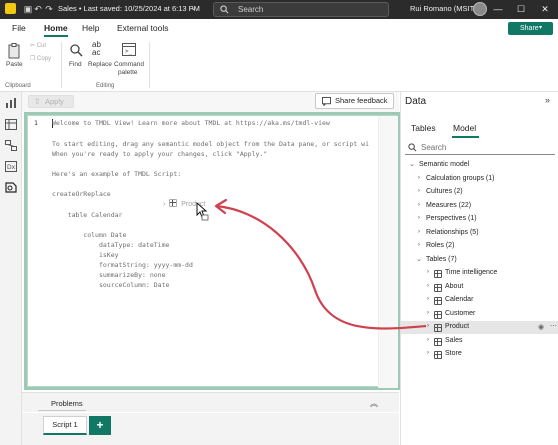 The width and height of the screenshot is (558, 445). Describe the element at coordinates (56, 36) in the screenshot. I see `active-tab-indicator` at that location.